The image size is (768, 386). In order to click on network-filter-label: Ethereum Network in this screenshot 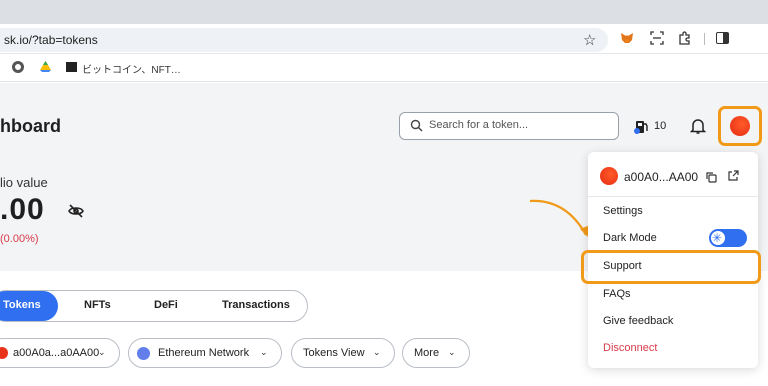, I will do `click(204, 353)`.